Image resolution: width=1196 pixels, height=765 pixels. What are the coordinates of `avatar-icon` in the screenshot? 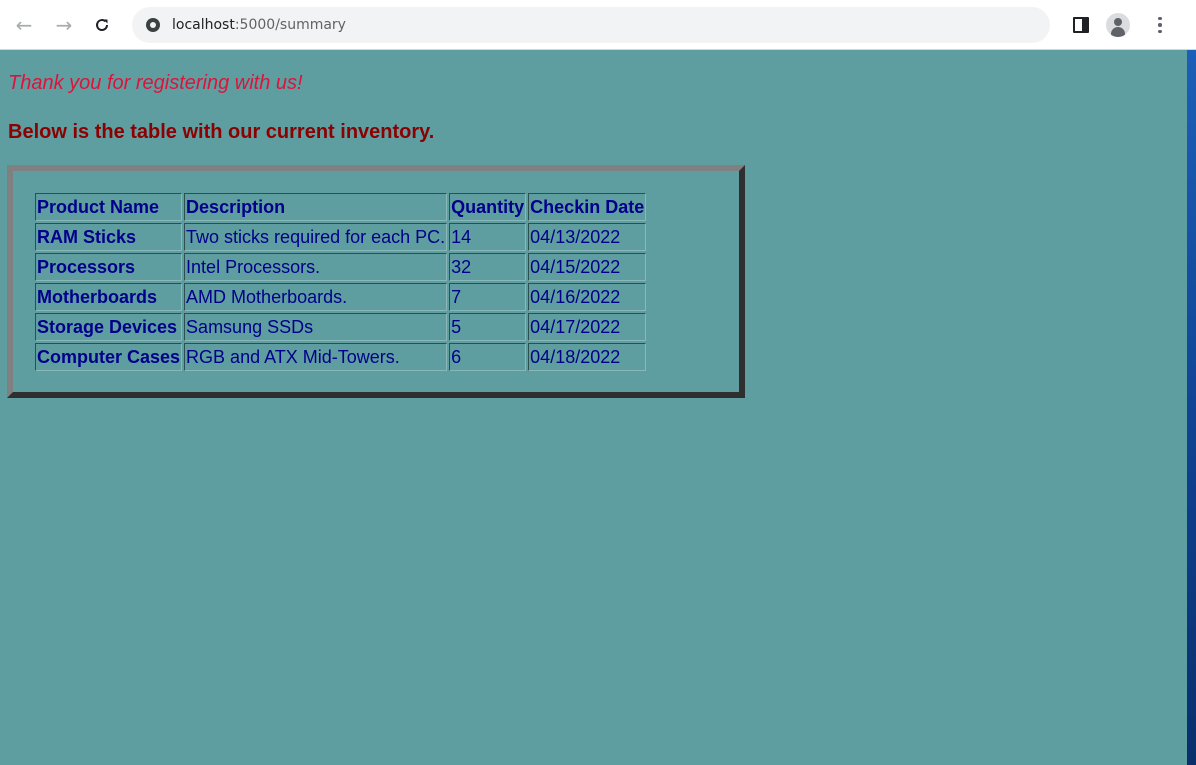 It's located at (1118, 25).